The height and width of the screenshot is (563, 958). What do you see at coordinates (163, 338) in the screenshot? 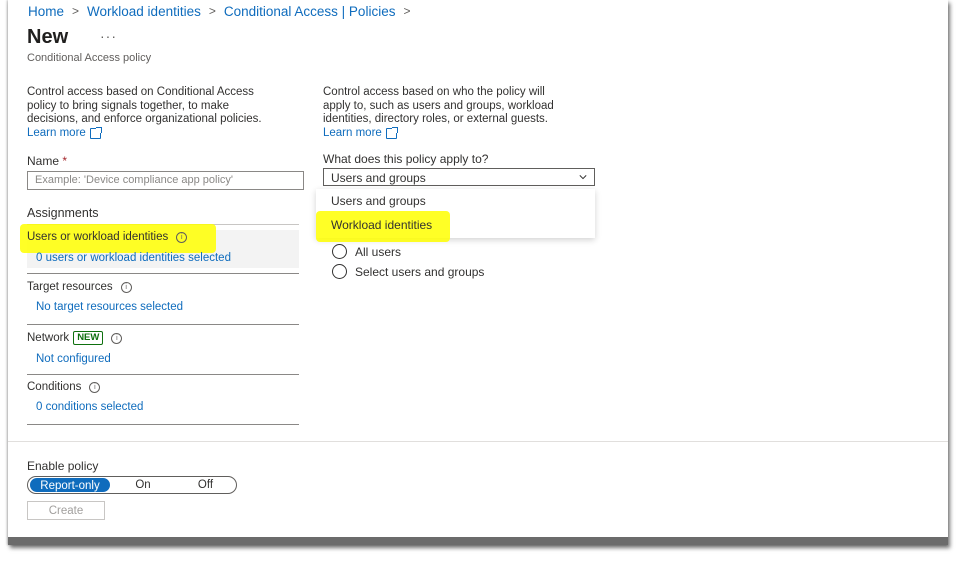
I see `assignment-label: Network NEW i` at bounding box center [163, 338].